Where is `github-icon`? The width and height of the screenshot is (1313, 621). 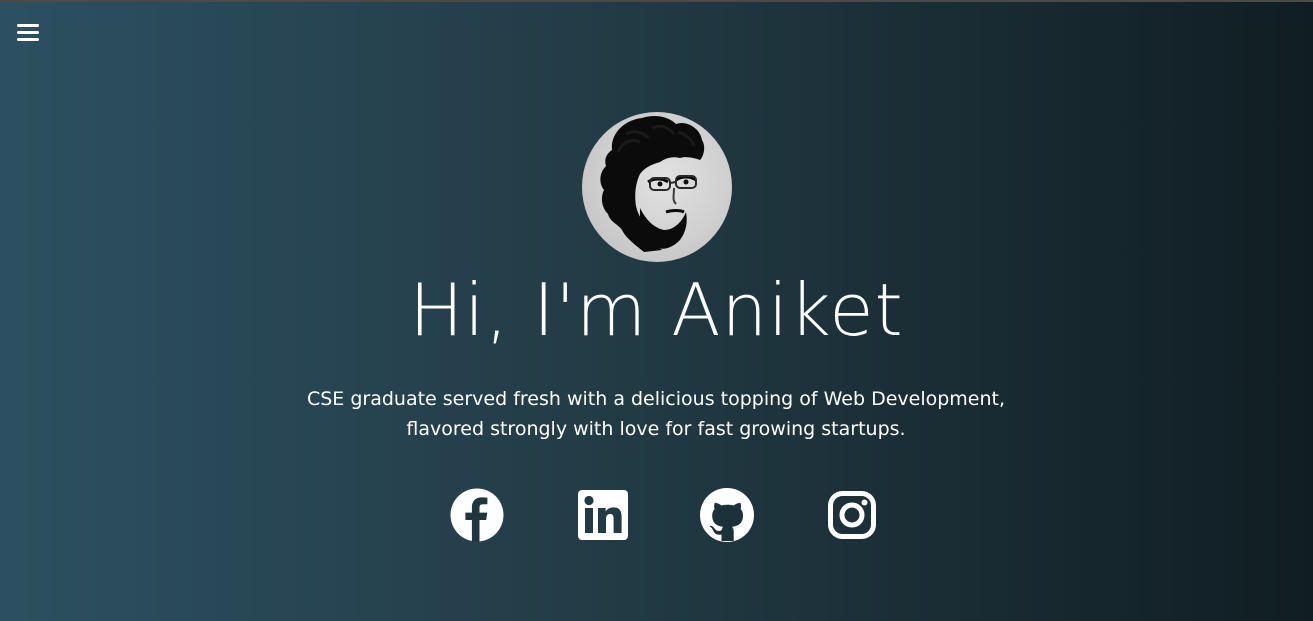 github-icon is located at coordinates (727, 515).